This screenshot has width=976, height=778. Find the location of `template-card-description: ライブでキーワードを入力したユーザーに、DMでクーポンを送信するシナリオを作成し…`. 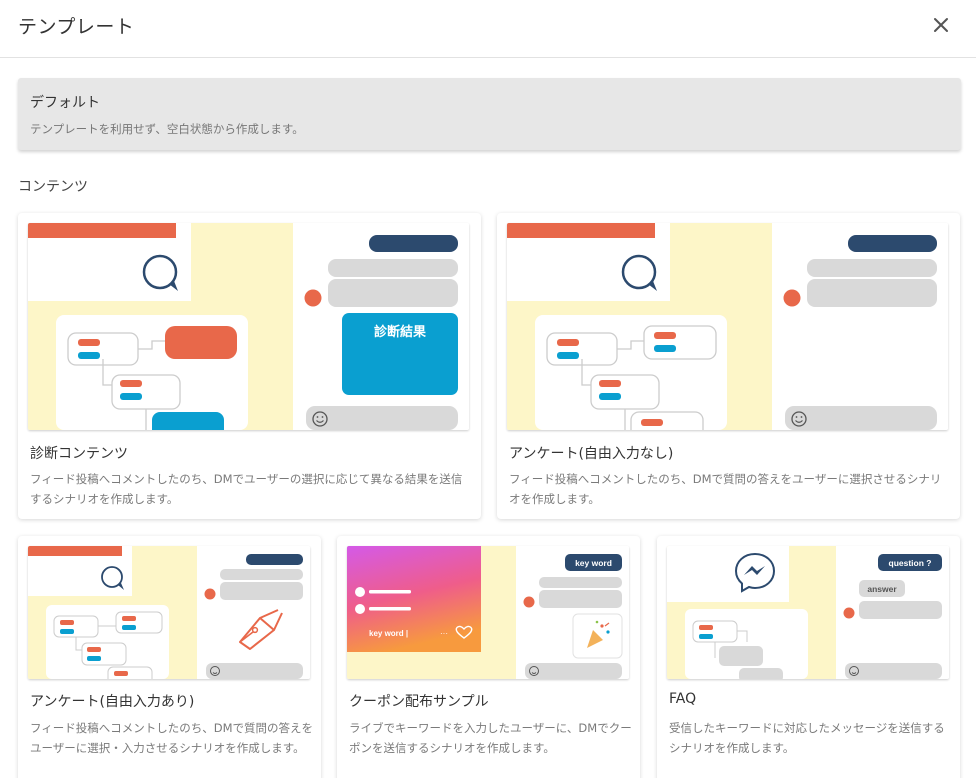

template-card-description: ライブでキーワードを入力したユーザーに、DMでクーポンを送信するシナリオを作成し… is located at coordinates (490, 738).